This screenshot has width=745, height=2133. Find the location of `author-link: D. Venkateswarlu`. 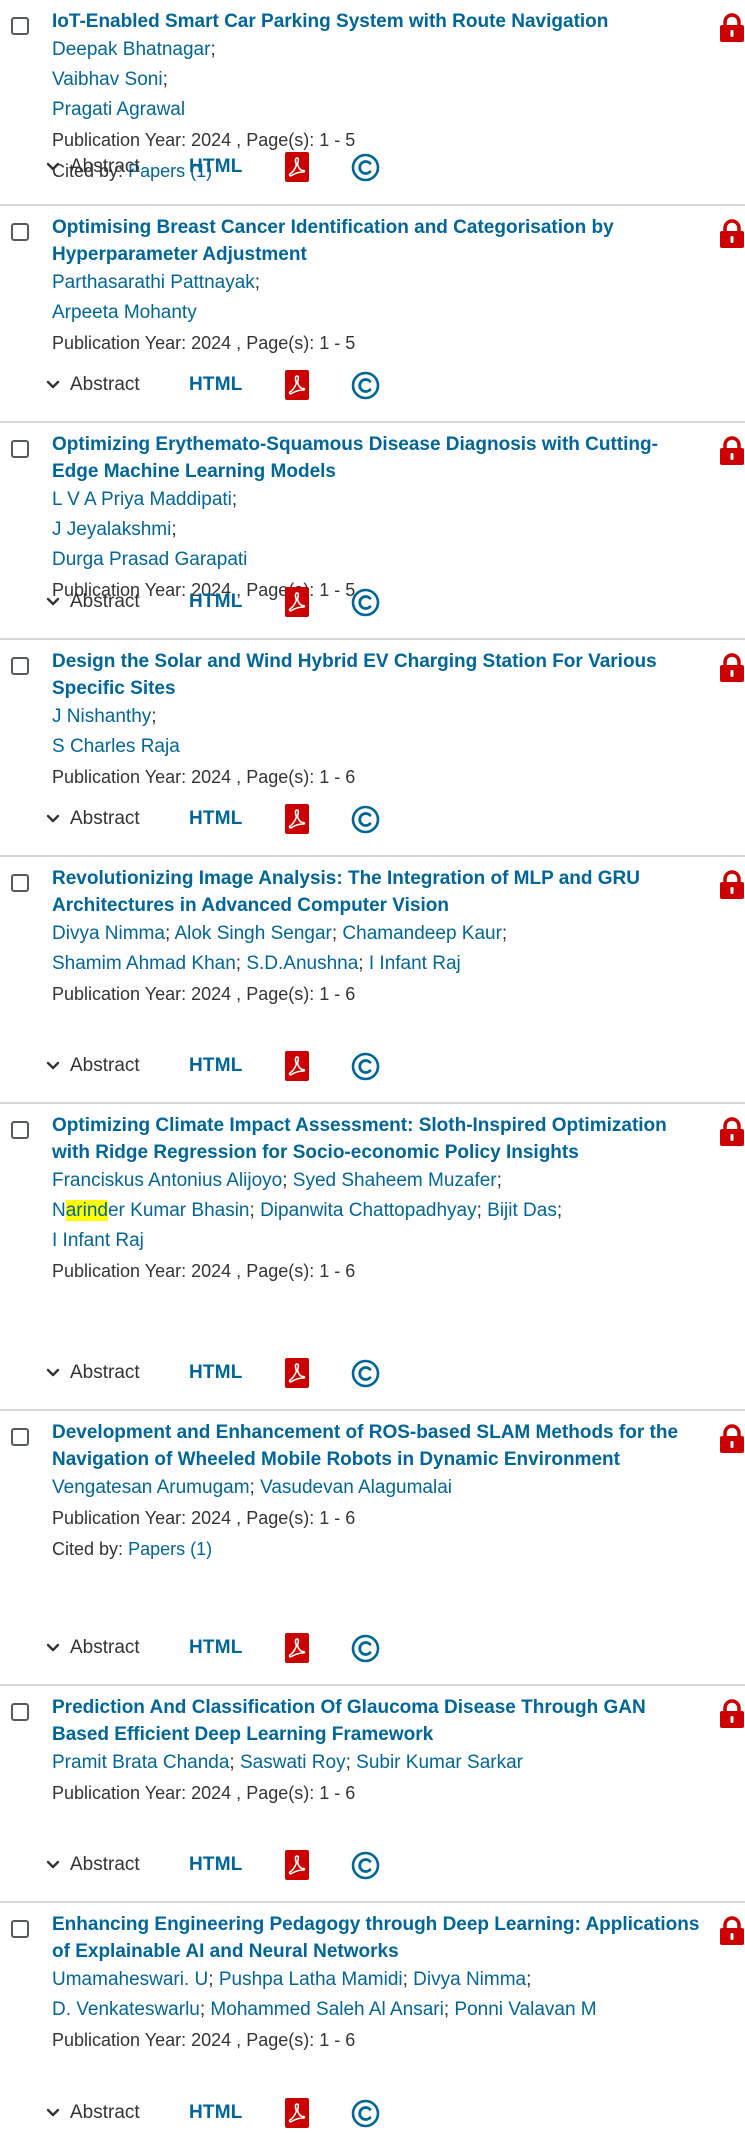

author-link: D. Venkateswarlu is located at coordinates (126, 2009).